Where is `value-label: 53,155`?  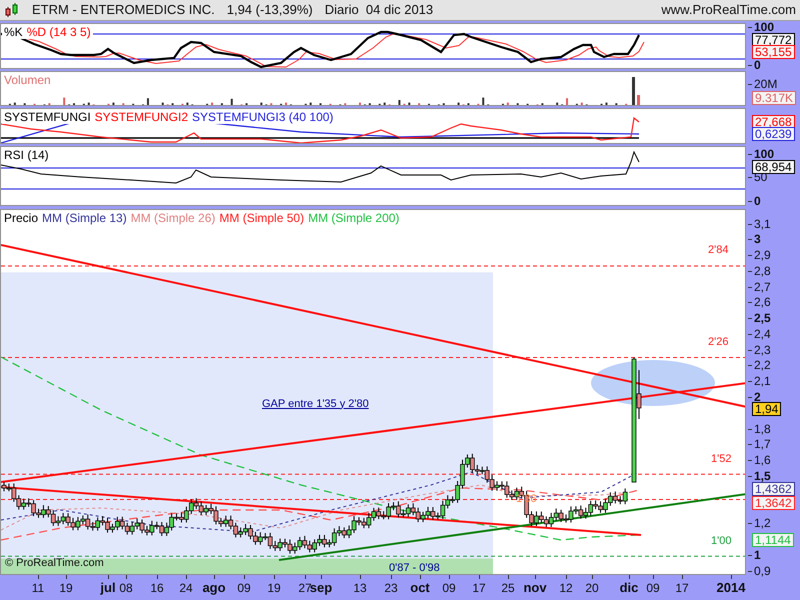 value-label: 53,155 is located at coordinates (773, 51).